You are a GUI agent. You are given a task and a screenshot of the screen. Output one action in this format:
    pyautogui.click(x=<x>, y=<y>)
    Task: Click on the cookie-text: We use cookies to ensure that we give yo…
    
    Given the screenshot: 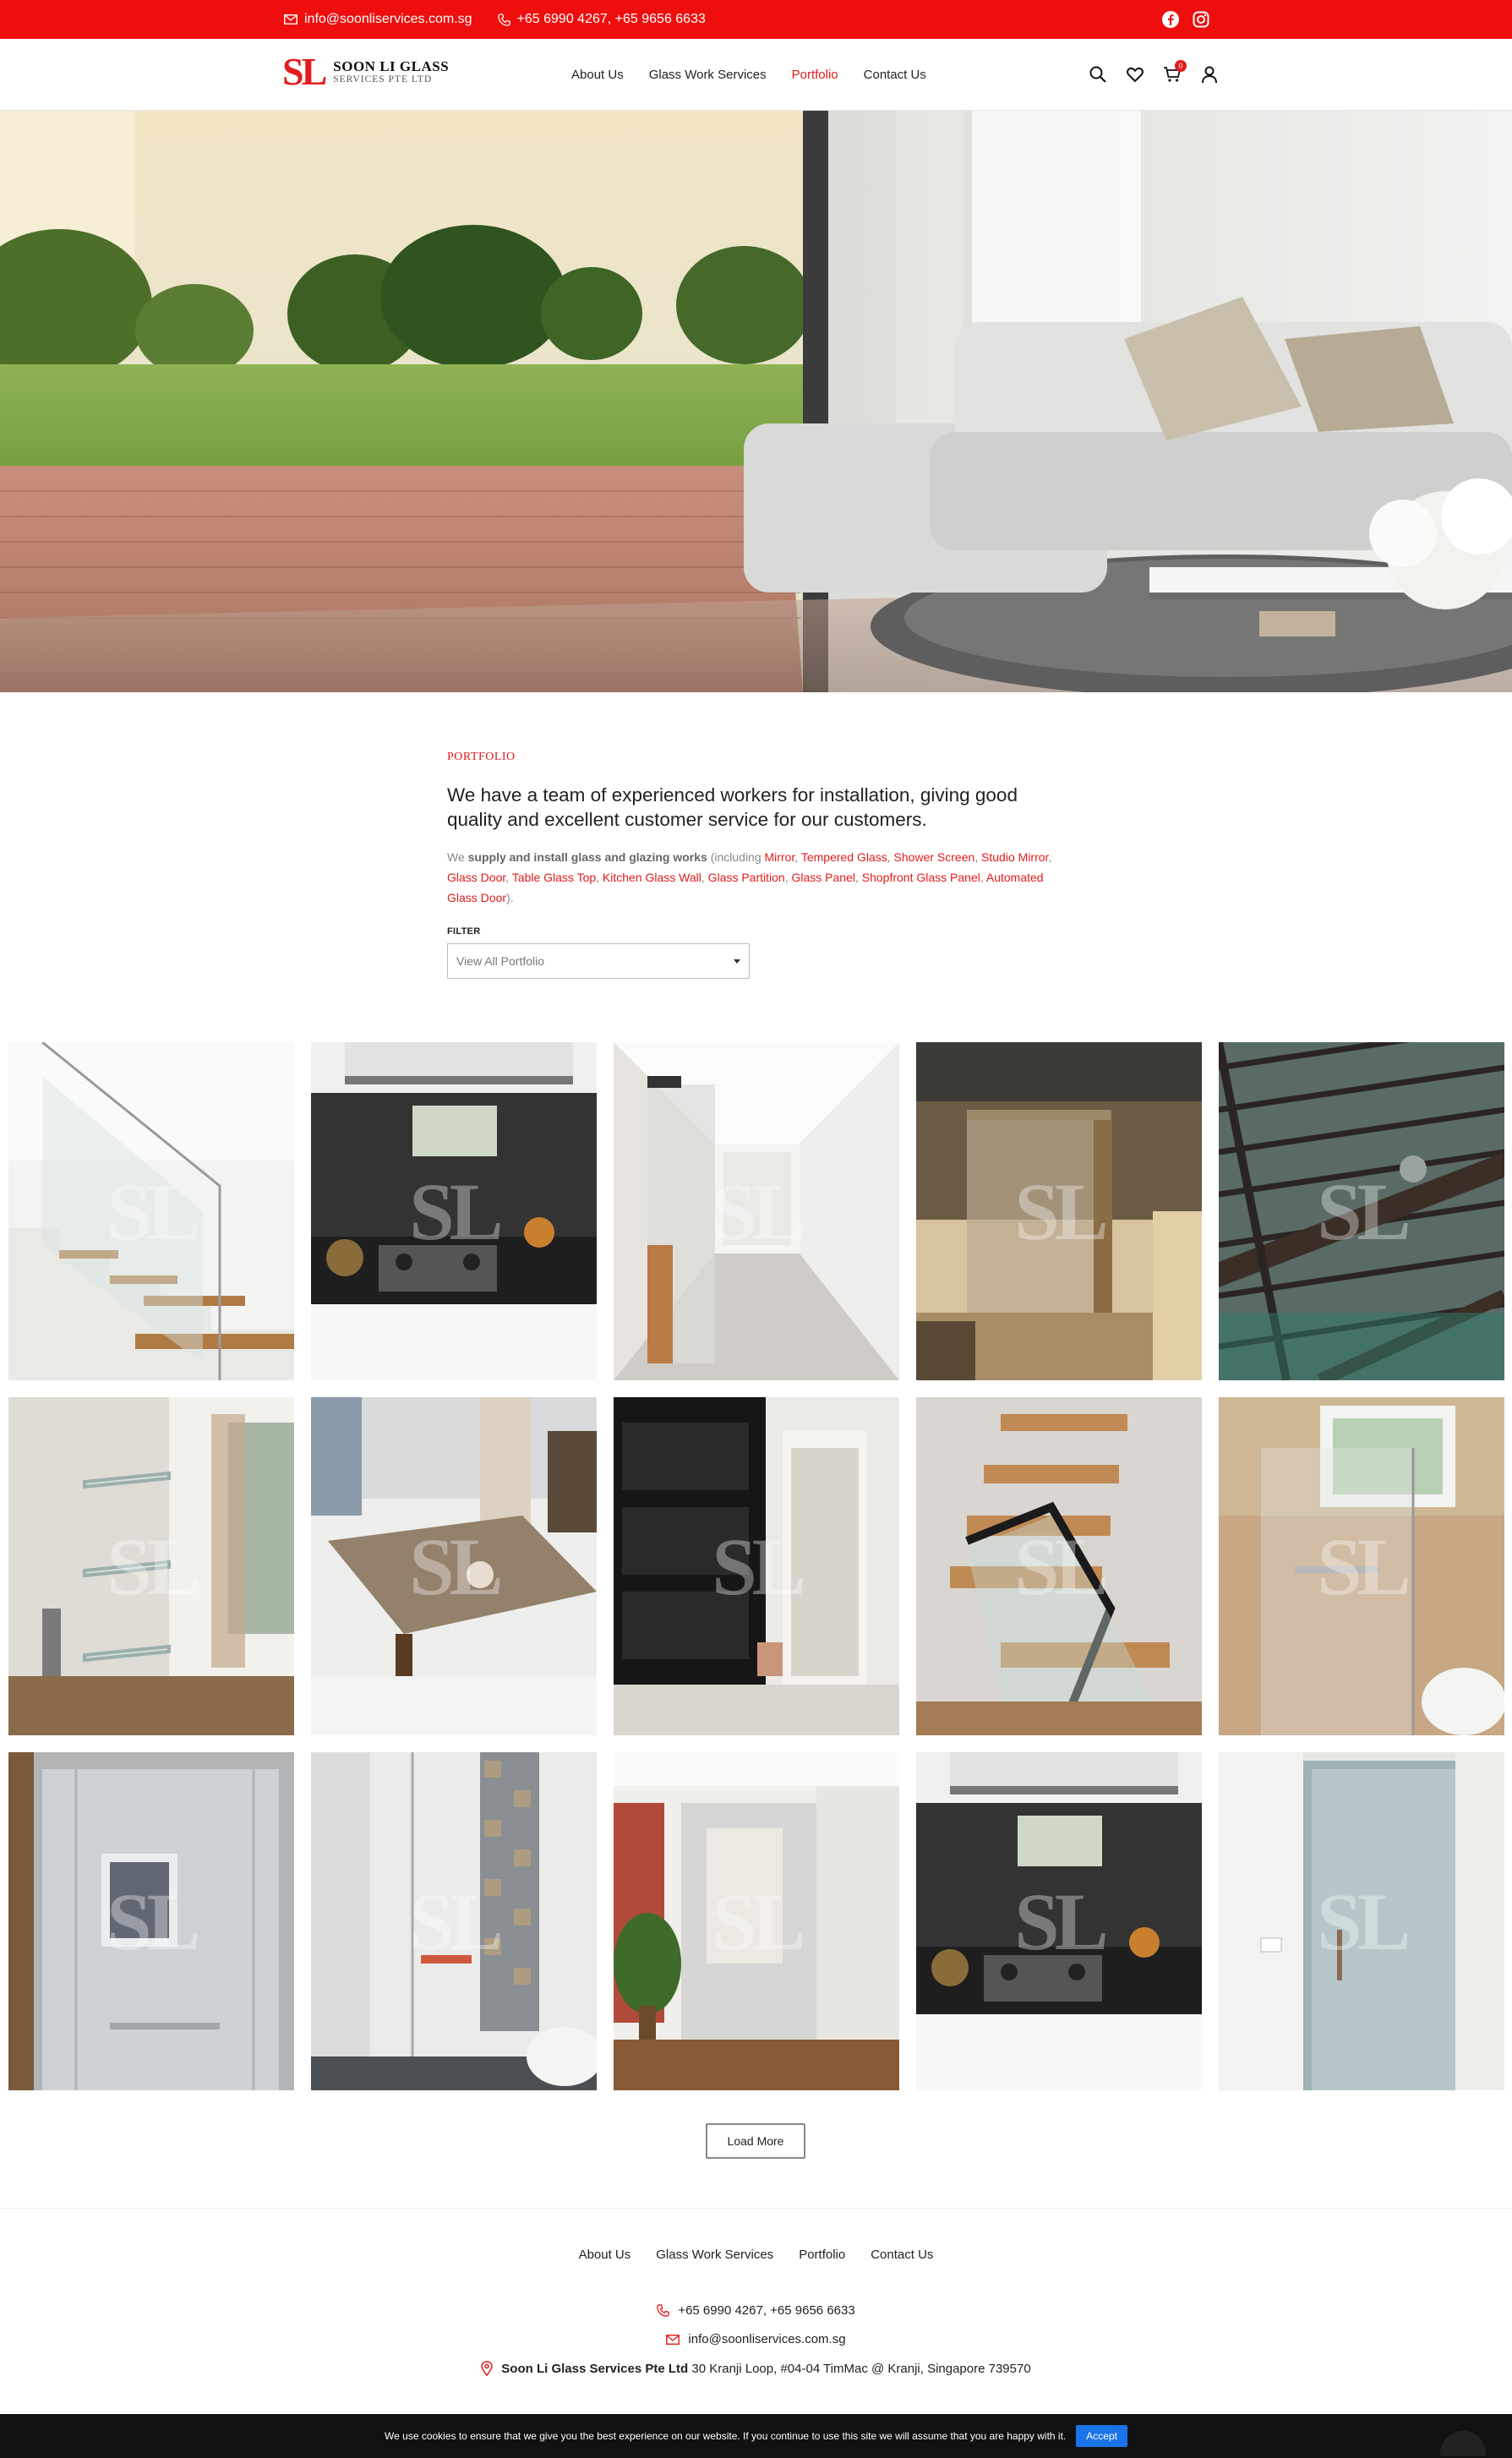 What is the action you would take?
    pyautogui.click(x=726, y=2436)
    